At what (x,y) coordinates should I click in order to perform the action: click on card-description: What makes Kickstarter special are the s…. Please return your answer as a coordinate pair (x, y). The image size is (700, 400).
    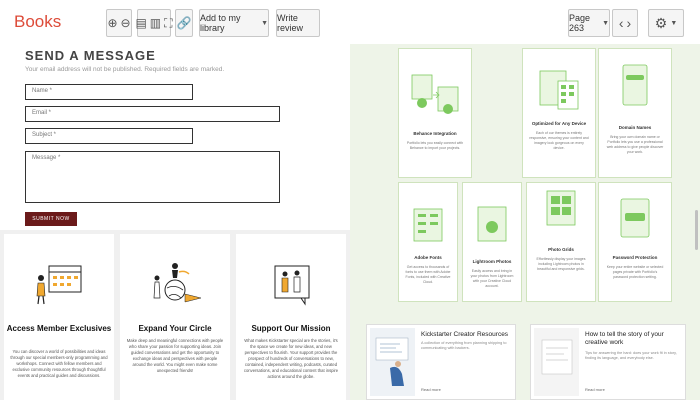
    Looking at the image, I should click on (291, 358).